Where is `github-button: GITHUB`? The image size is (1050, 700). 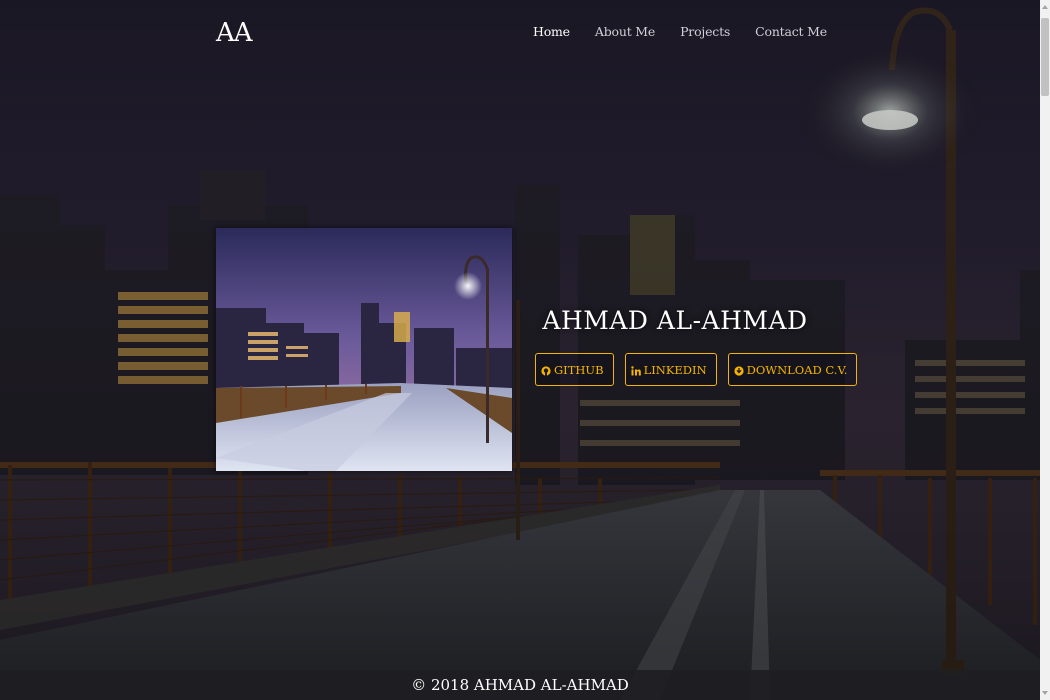
github-button: GITHUB is located at coordinates (574, 369).